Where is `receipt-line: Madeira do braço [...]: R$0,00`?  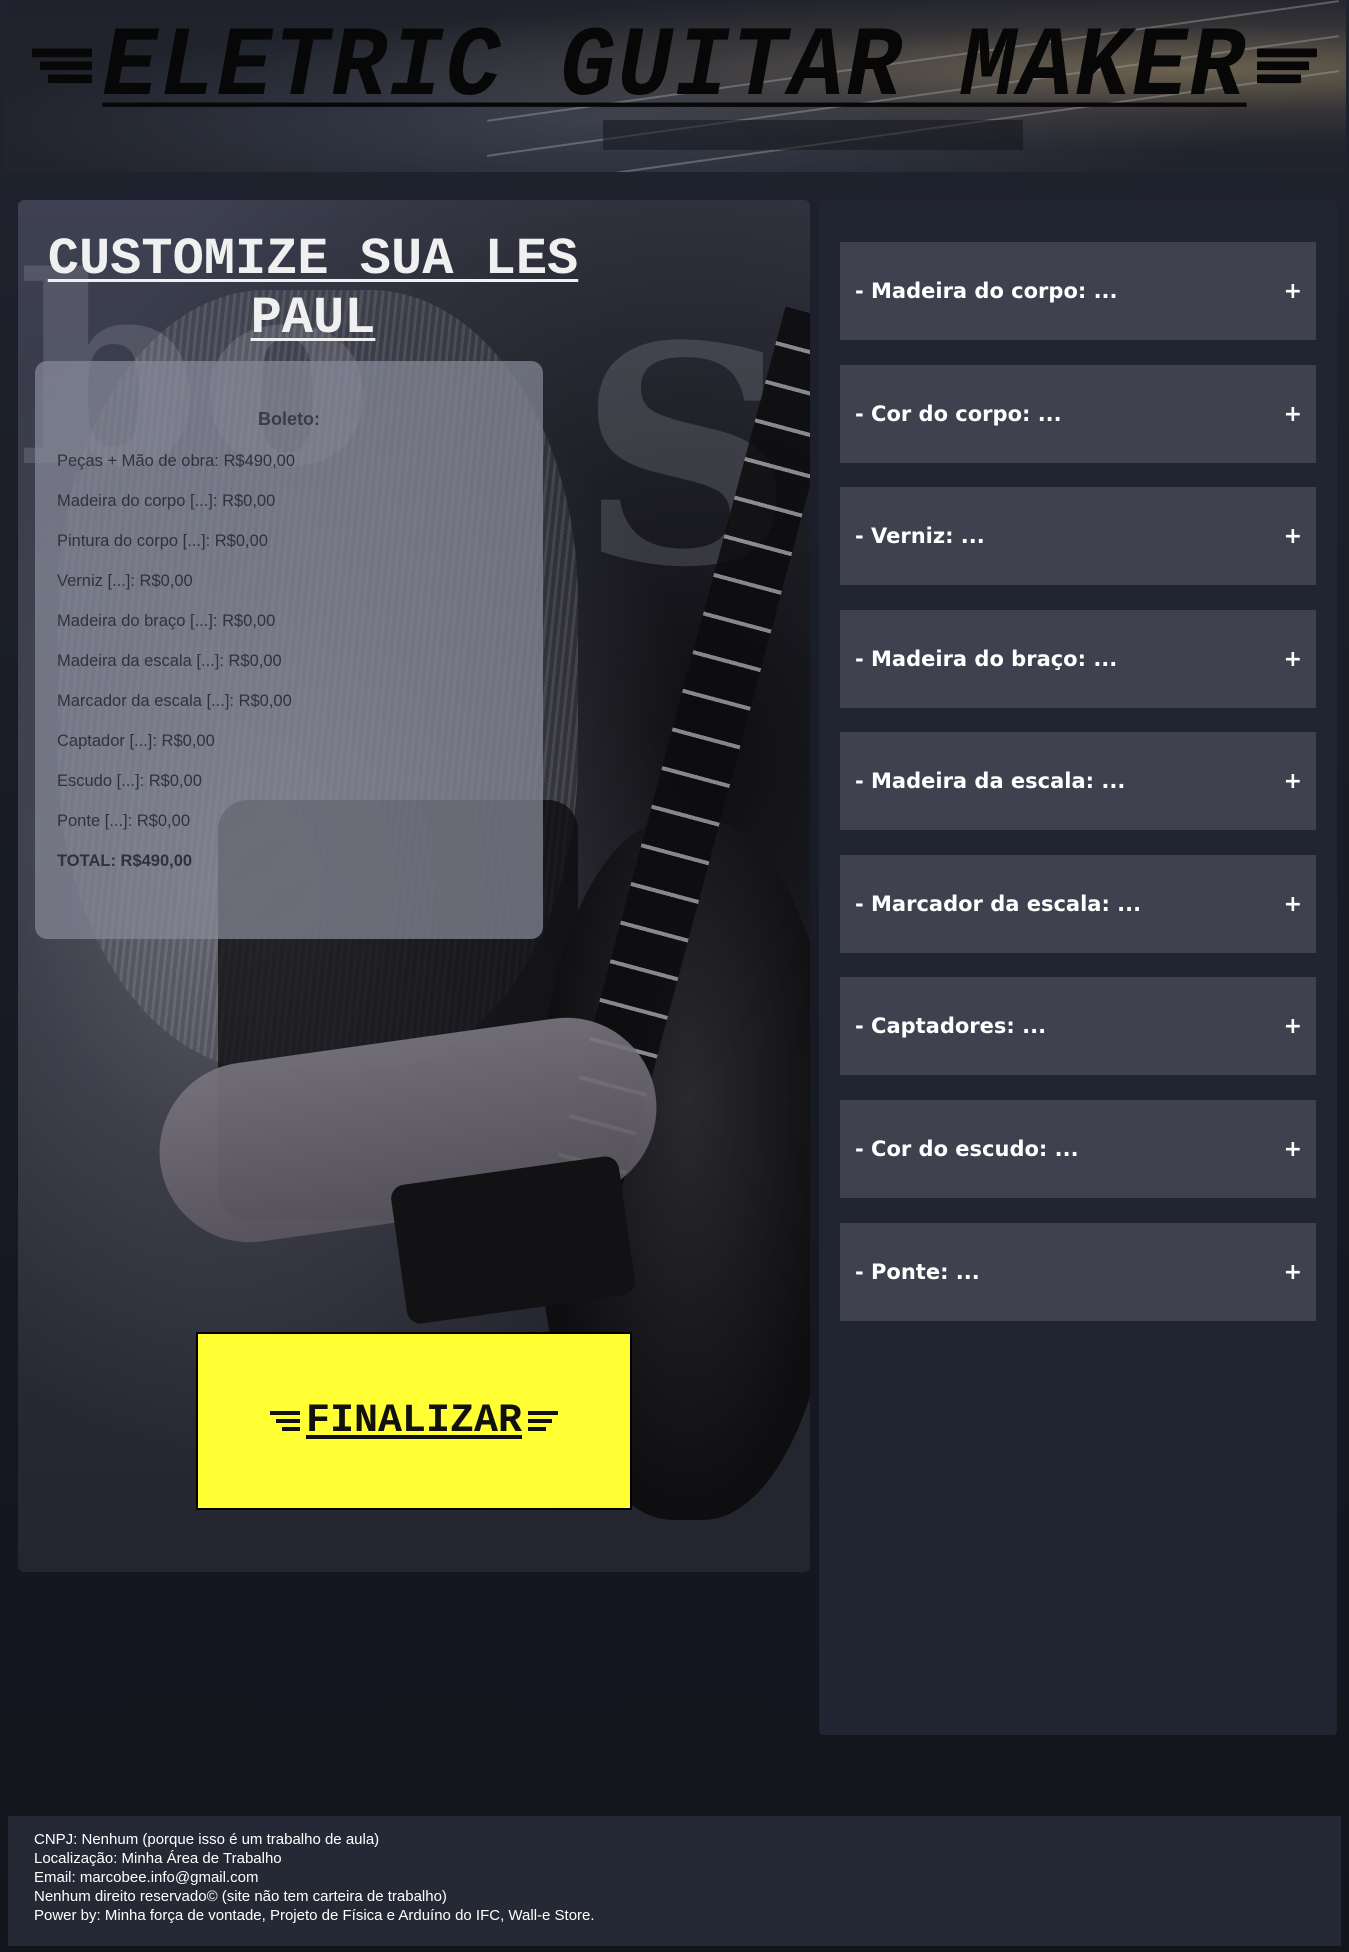 receipt-line: Madeira do braço [...]: R$0,00 is located at coordinates (166, 621).